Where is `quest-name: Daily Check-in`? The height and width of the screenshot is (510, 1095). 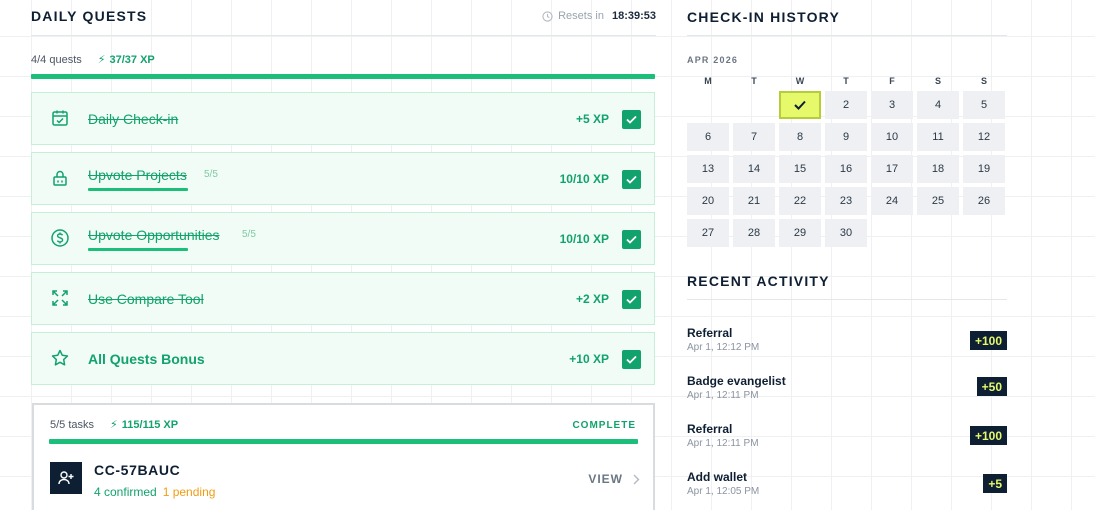
quest-name: Daily Check-in is located at coordinates (133, 119).